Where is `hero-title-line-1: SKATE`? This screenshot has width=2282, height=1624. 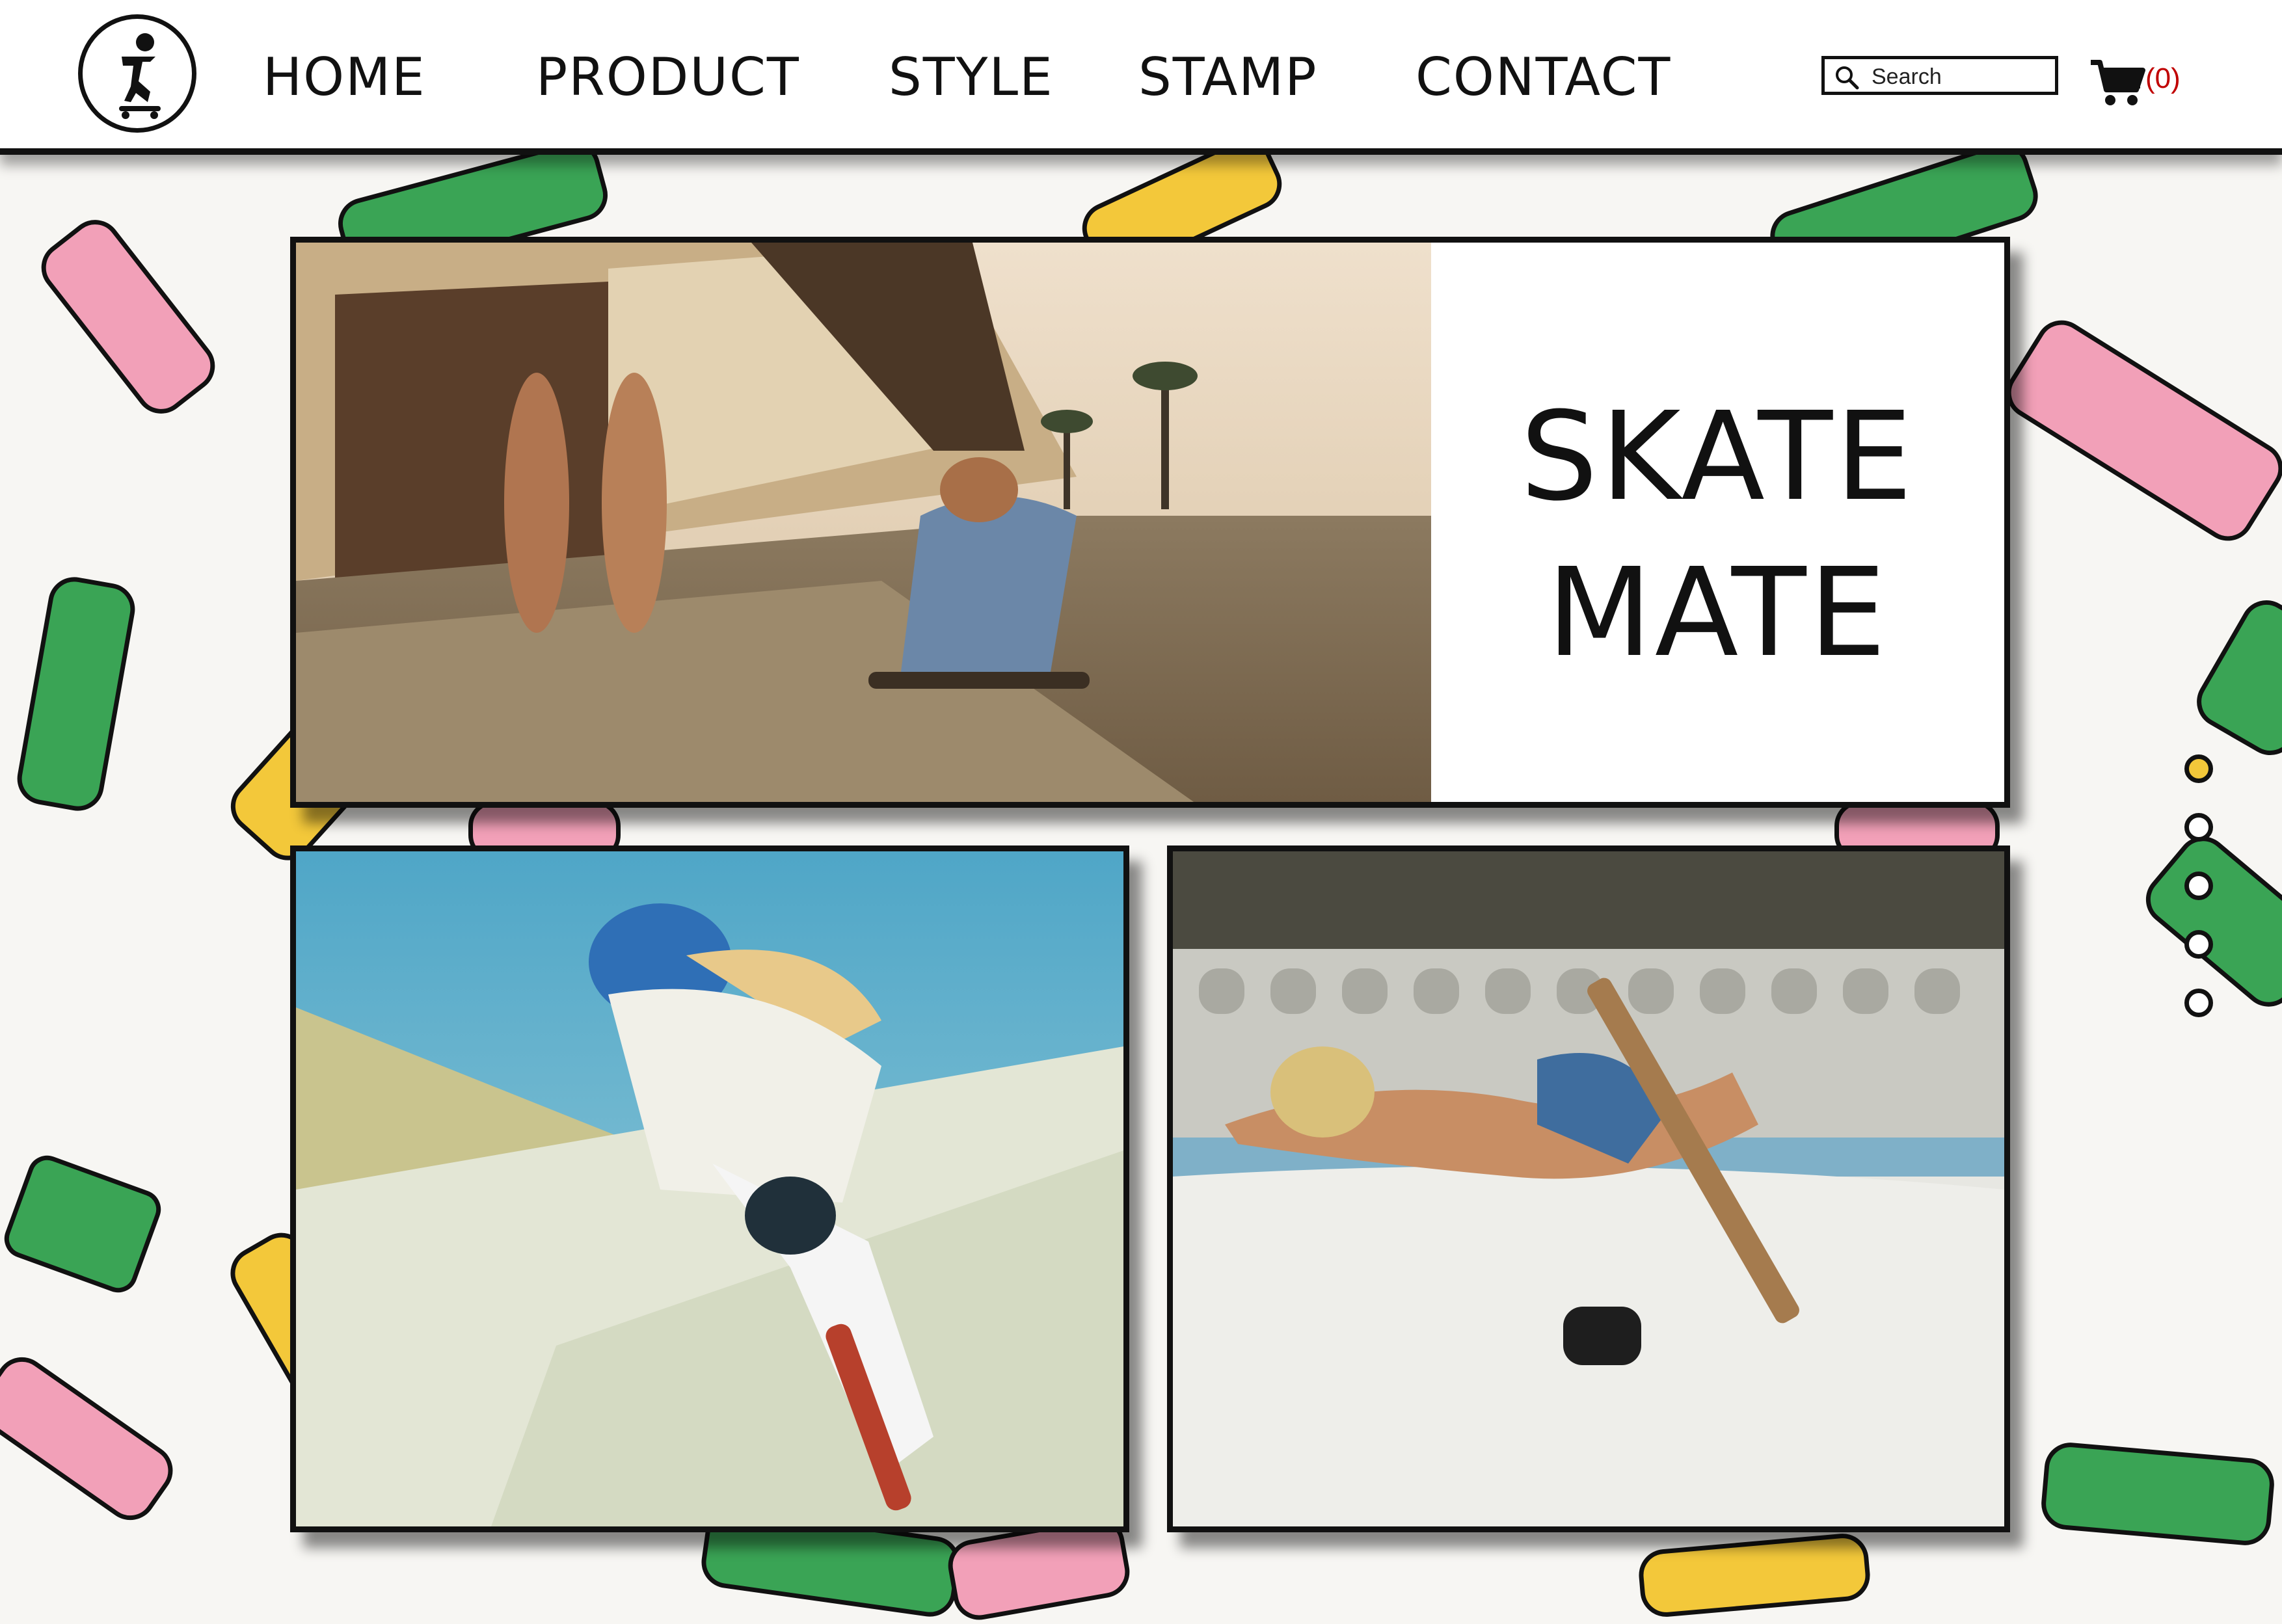 hero-title-line-1: SKATE is located at coordinates (1718, 457).